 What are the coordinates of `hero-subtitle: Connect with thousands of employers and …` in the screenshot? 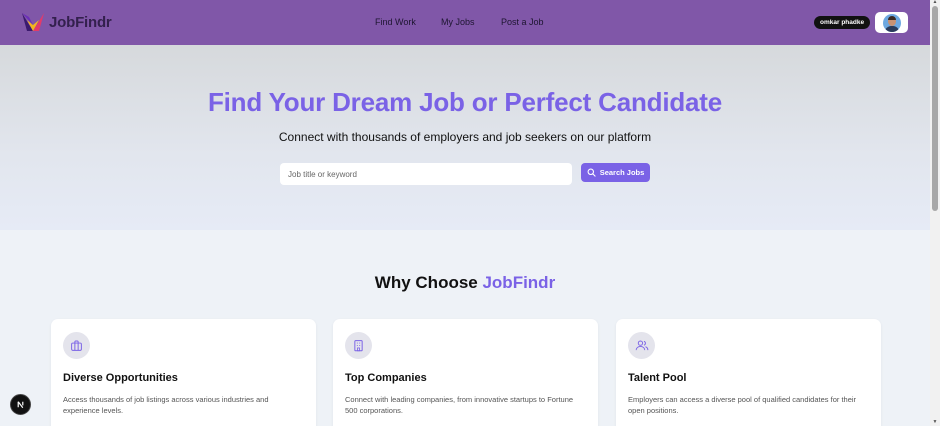 It's located at (465, 137).